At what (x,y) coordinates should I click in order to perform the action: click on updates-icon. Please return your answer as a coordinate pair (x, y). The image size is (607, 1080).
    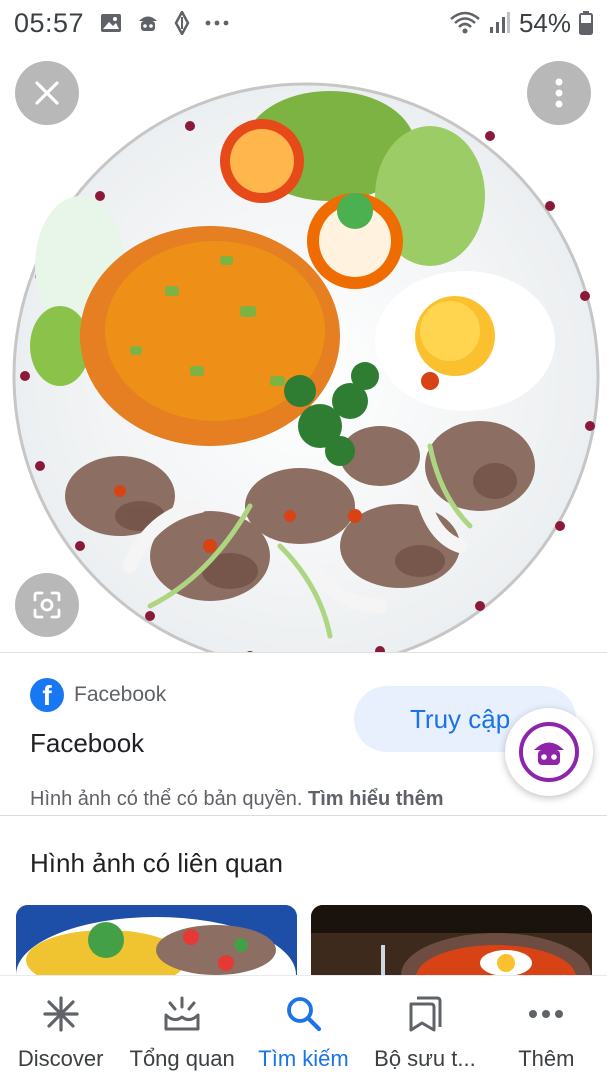
    Looking at the image, I should click on (182, 1014).